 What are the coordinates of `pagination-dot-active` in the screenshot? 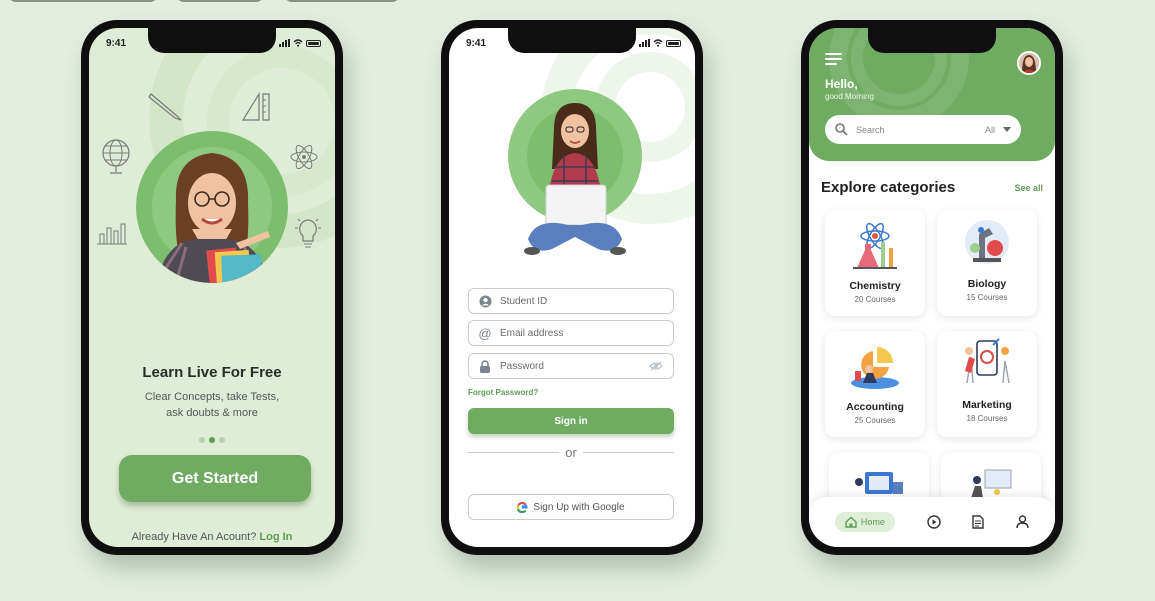 It's located at (212, 440).